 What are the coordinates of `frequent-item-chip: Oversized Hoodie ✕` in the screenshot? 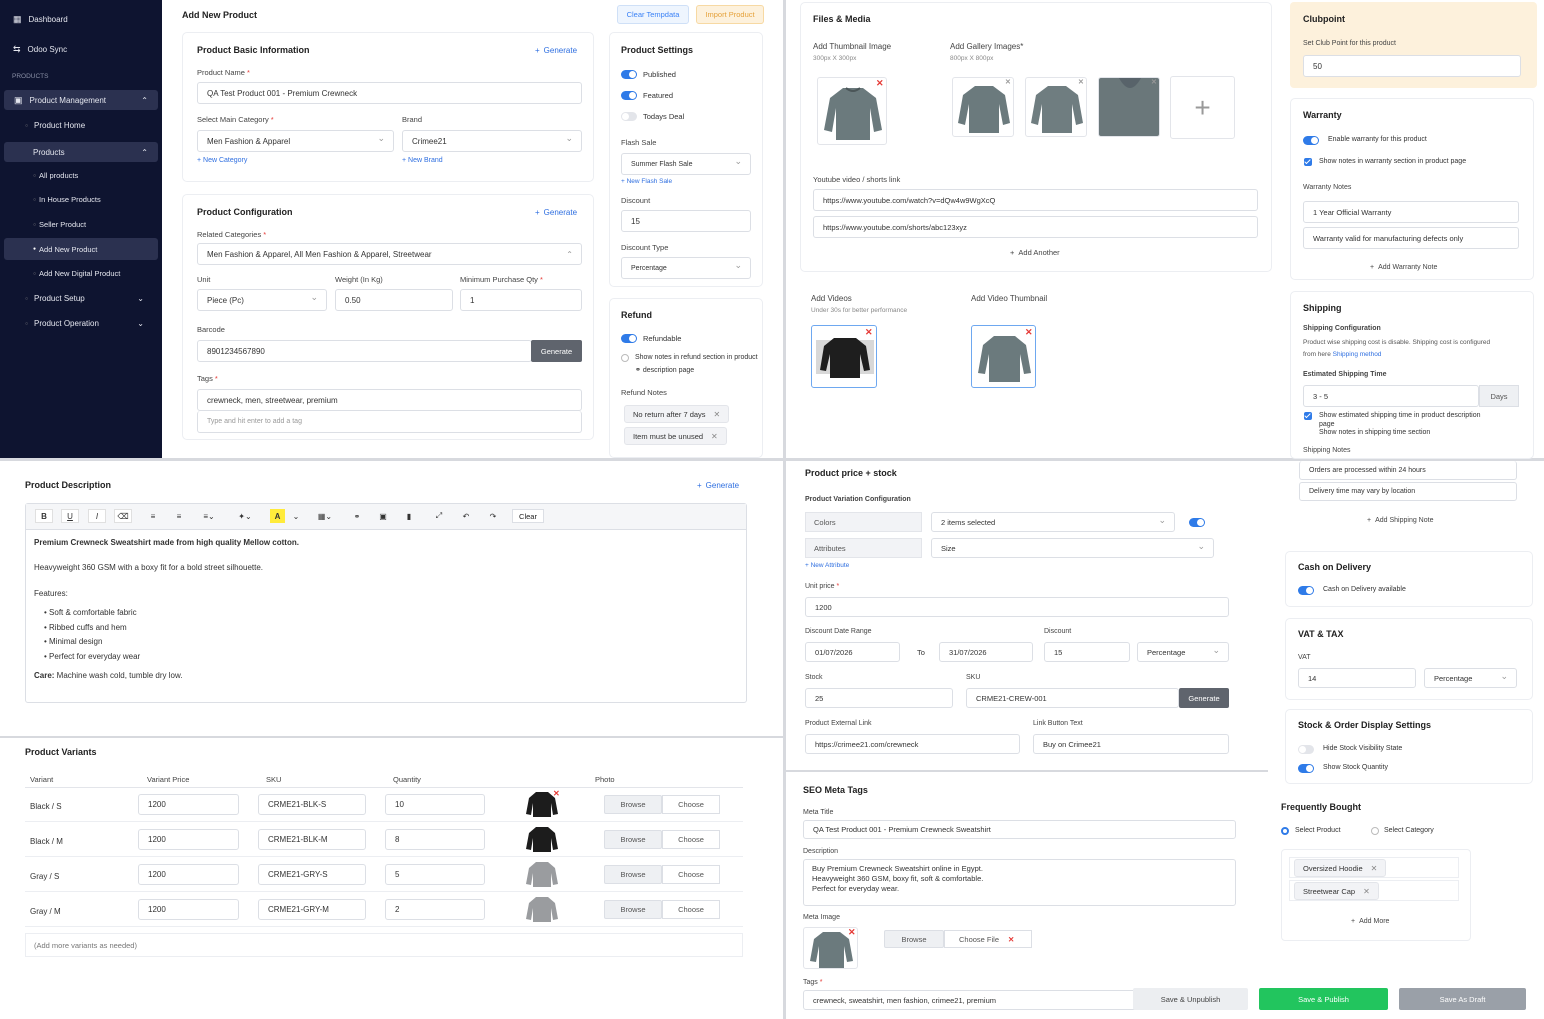 It's located at (1340, 868).